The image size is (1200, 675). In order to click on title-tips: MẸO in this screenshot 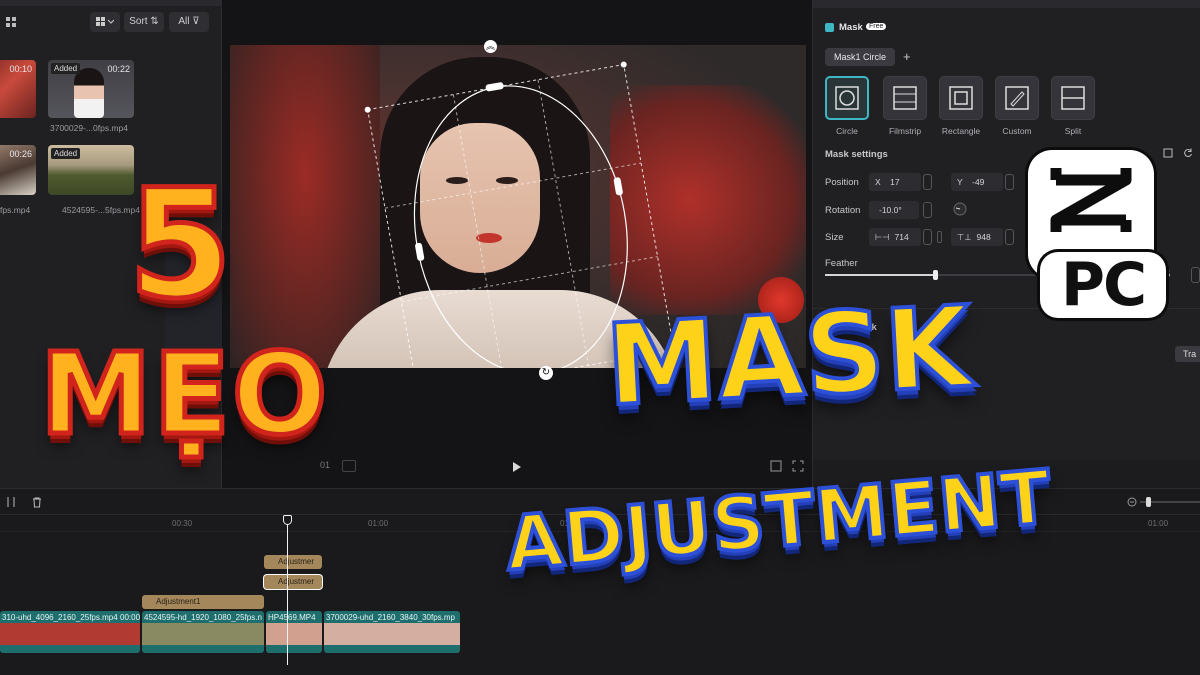, I will do `click(183, 395)`.